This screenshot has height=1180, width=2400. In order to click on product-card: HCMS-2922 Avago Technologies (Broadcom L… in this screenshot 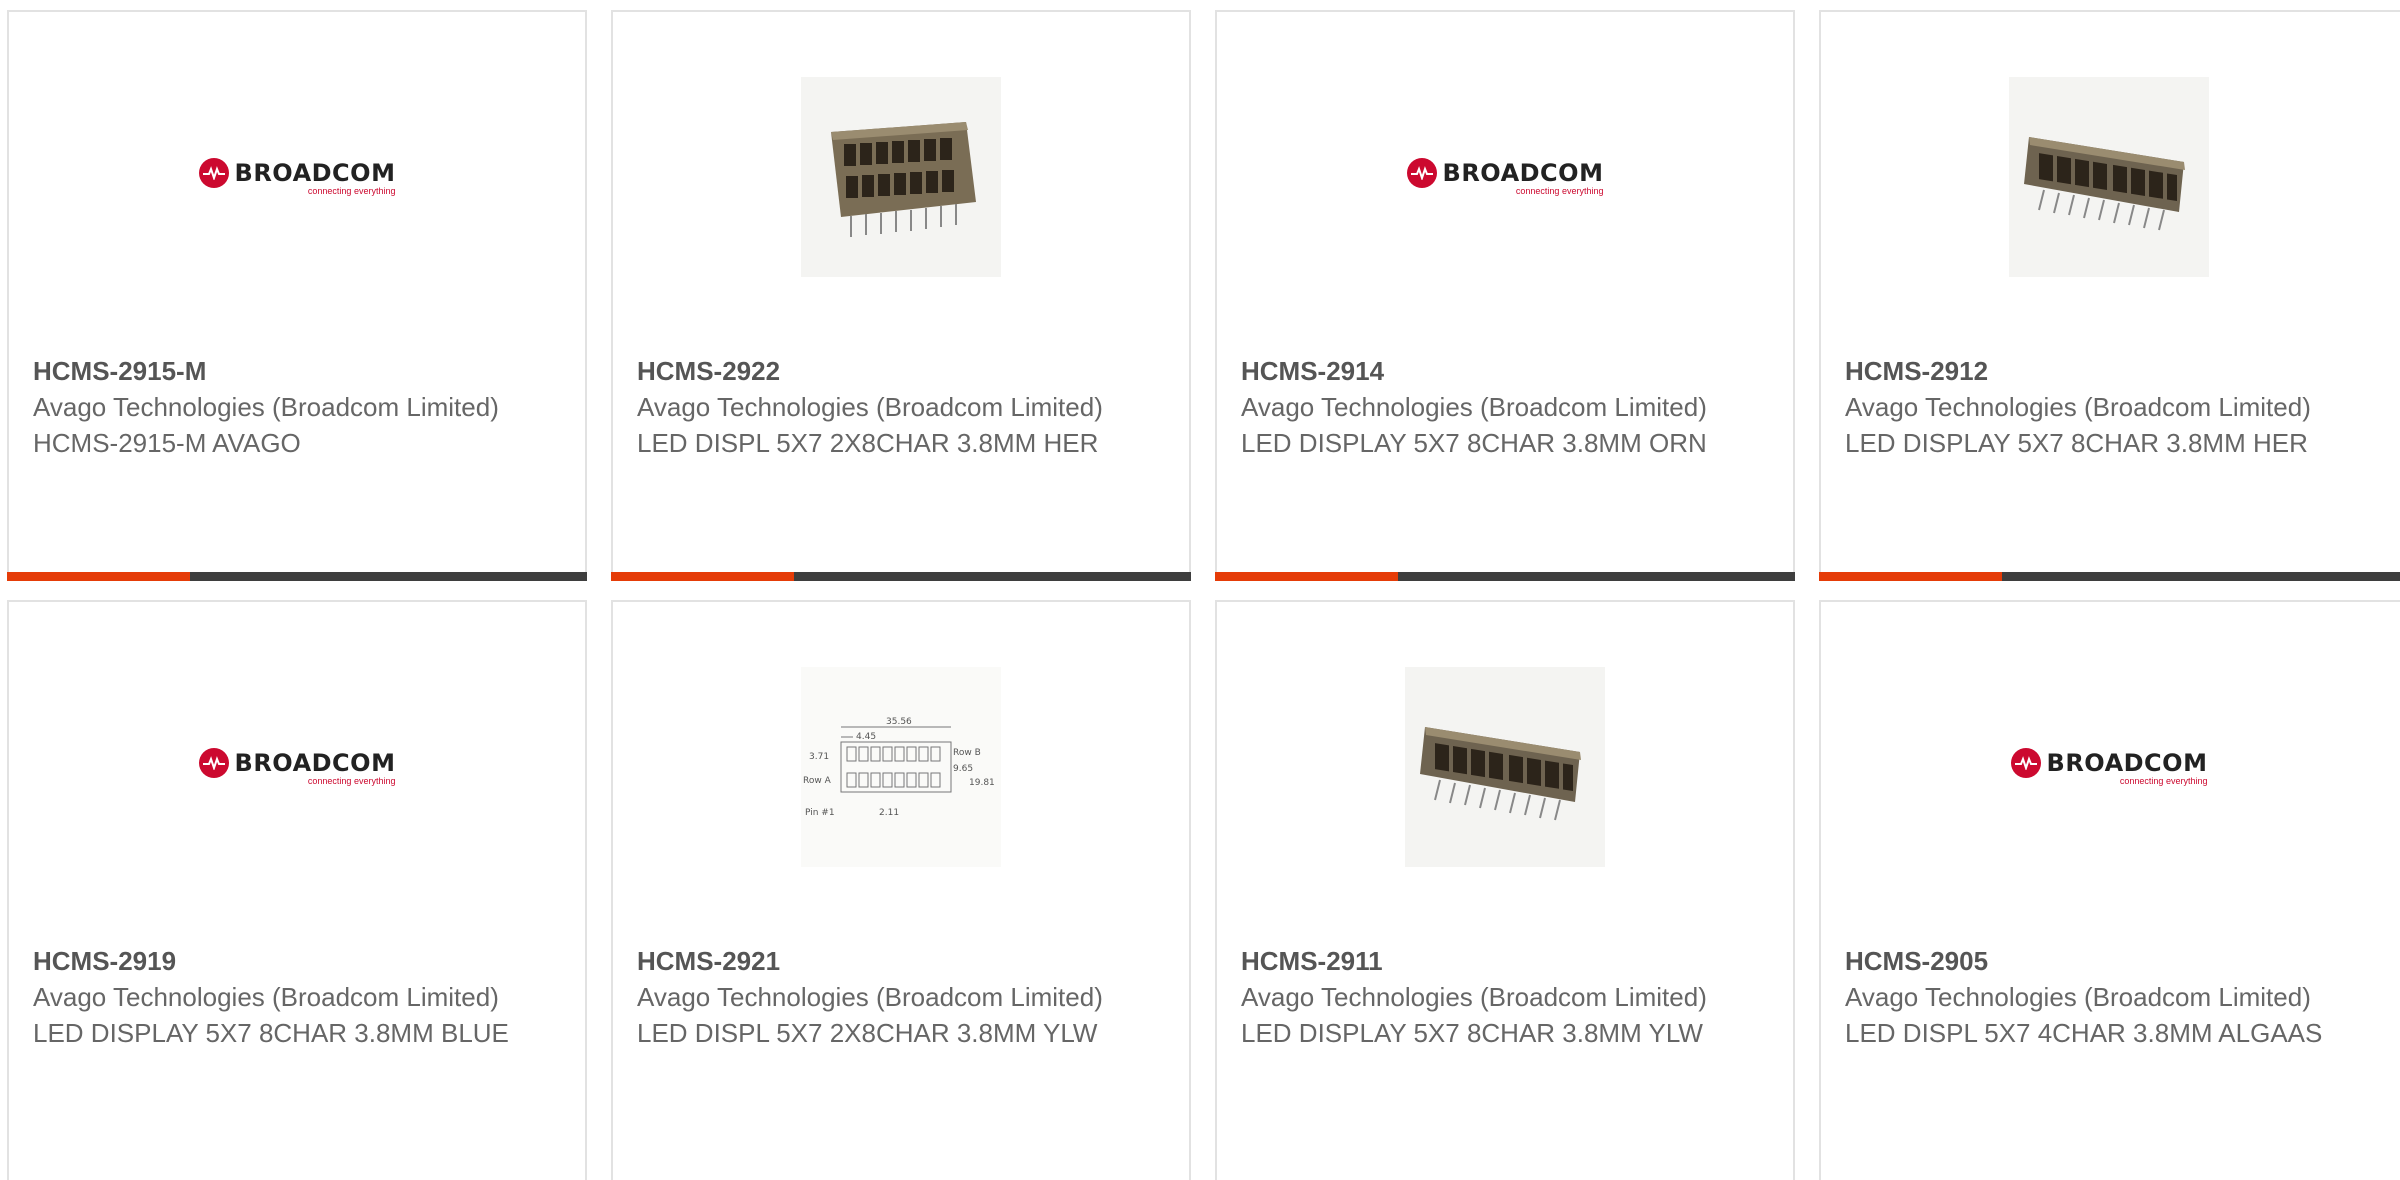, I will do `click(901, 295)`.